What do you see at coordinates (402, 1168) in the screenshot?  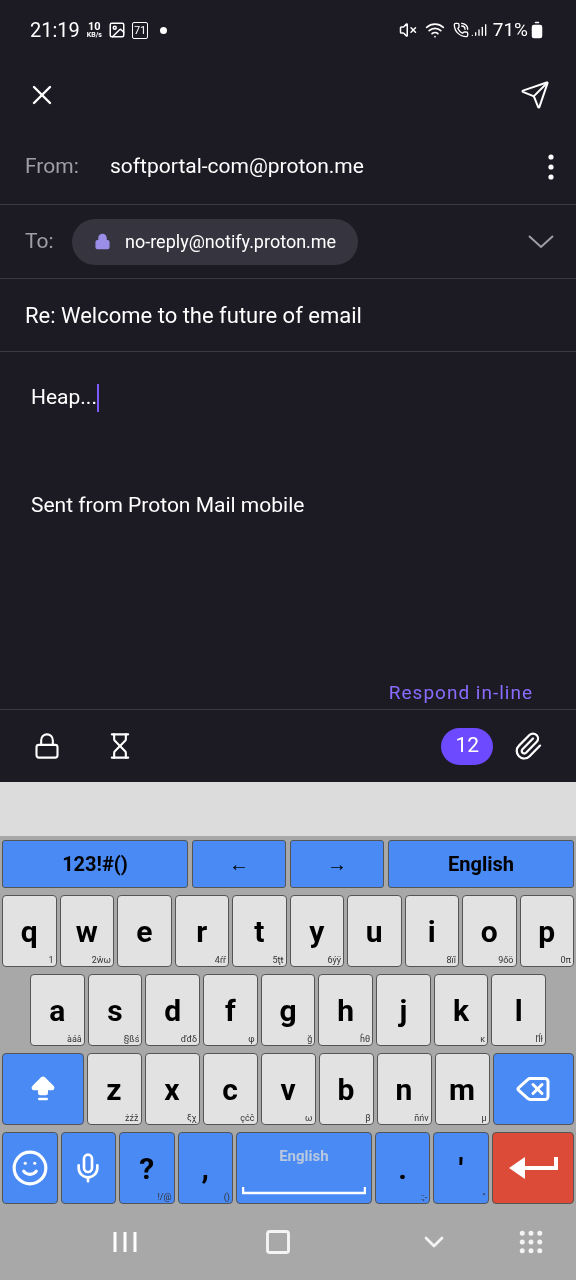 I see `keyboard-key: . :;-` at bounding box center [402, 1168].